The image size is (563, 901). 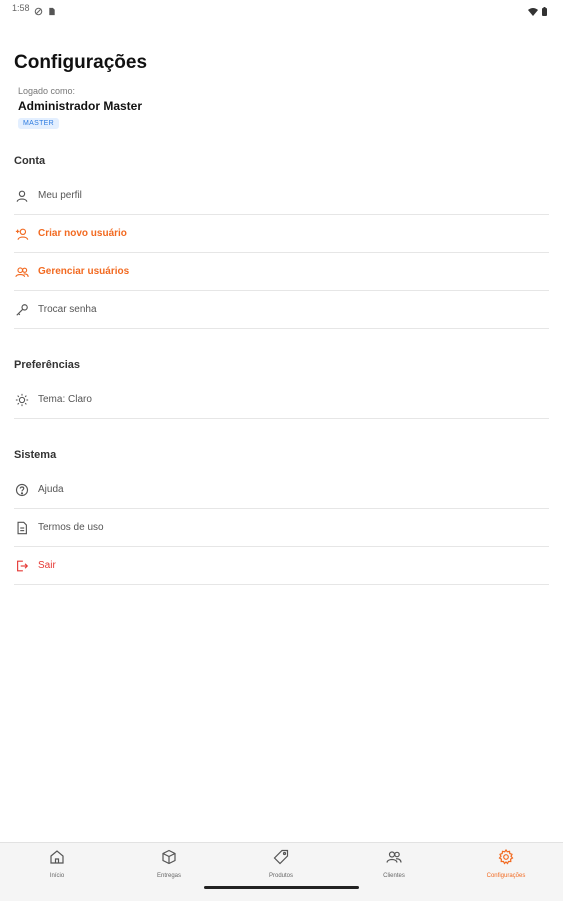 I want to click on section-label-preferencias: Preferências, so click(x=47, y=365).